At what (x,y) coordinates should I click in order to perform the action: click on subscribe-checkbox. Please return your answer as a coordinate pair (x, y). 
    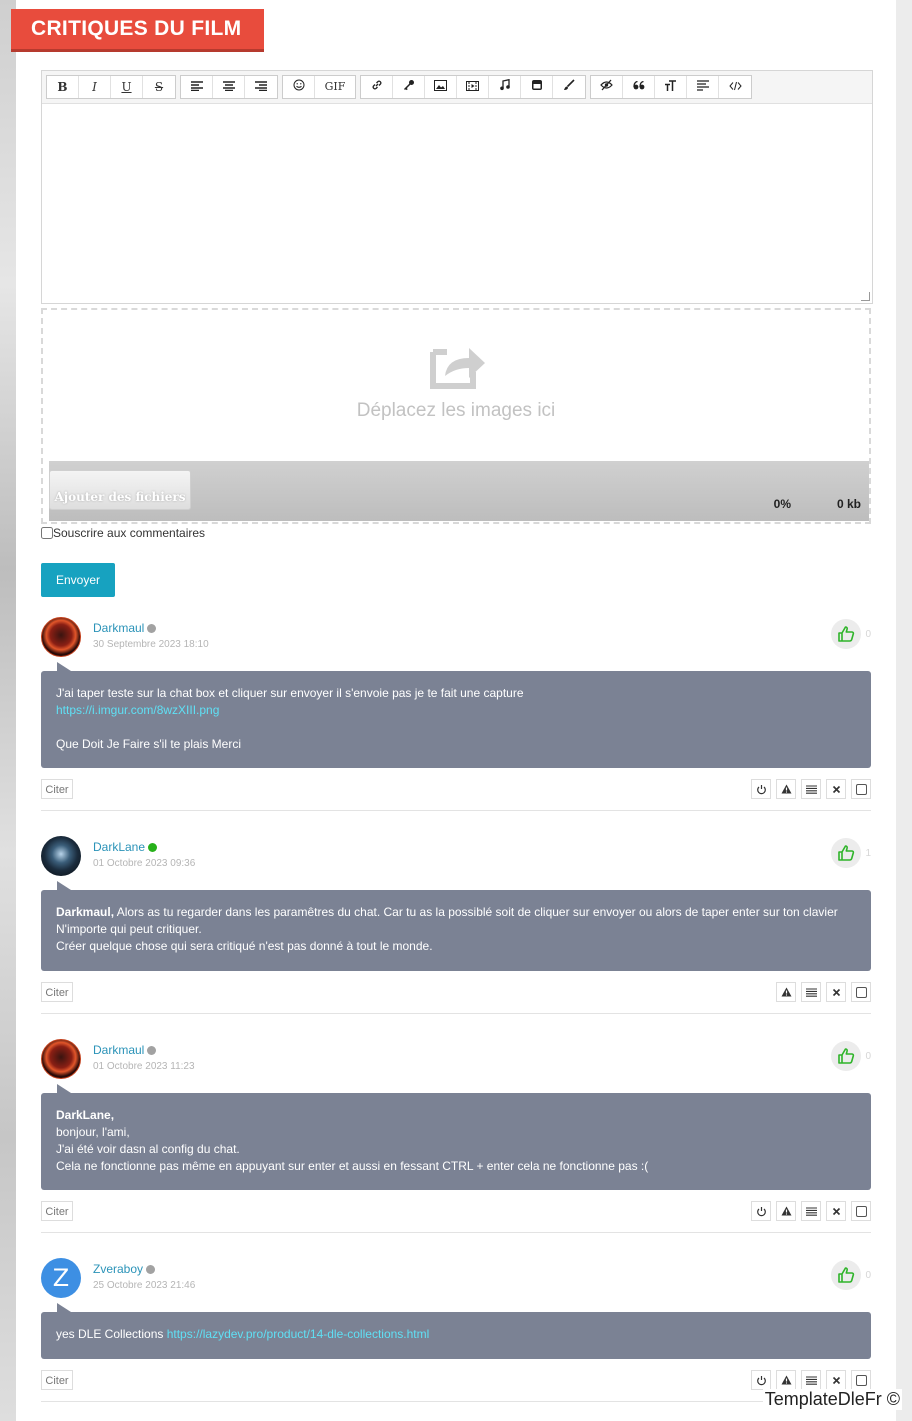
    Looking at the image, I should click on (47, 533).